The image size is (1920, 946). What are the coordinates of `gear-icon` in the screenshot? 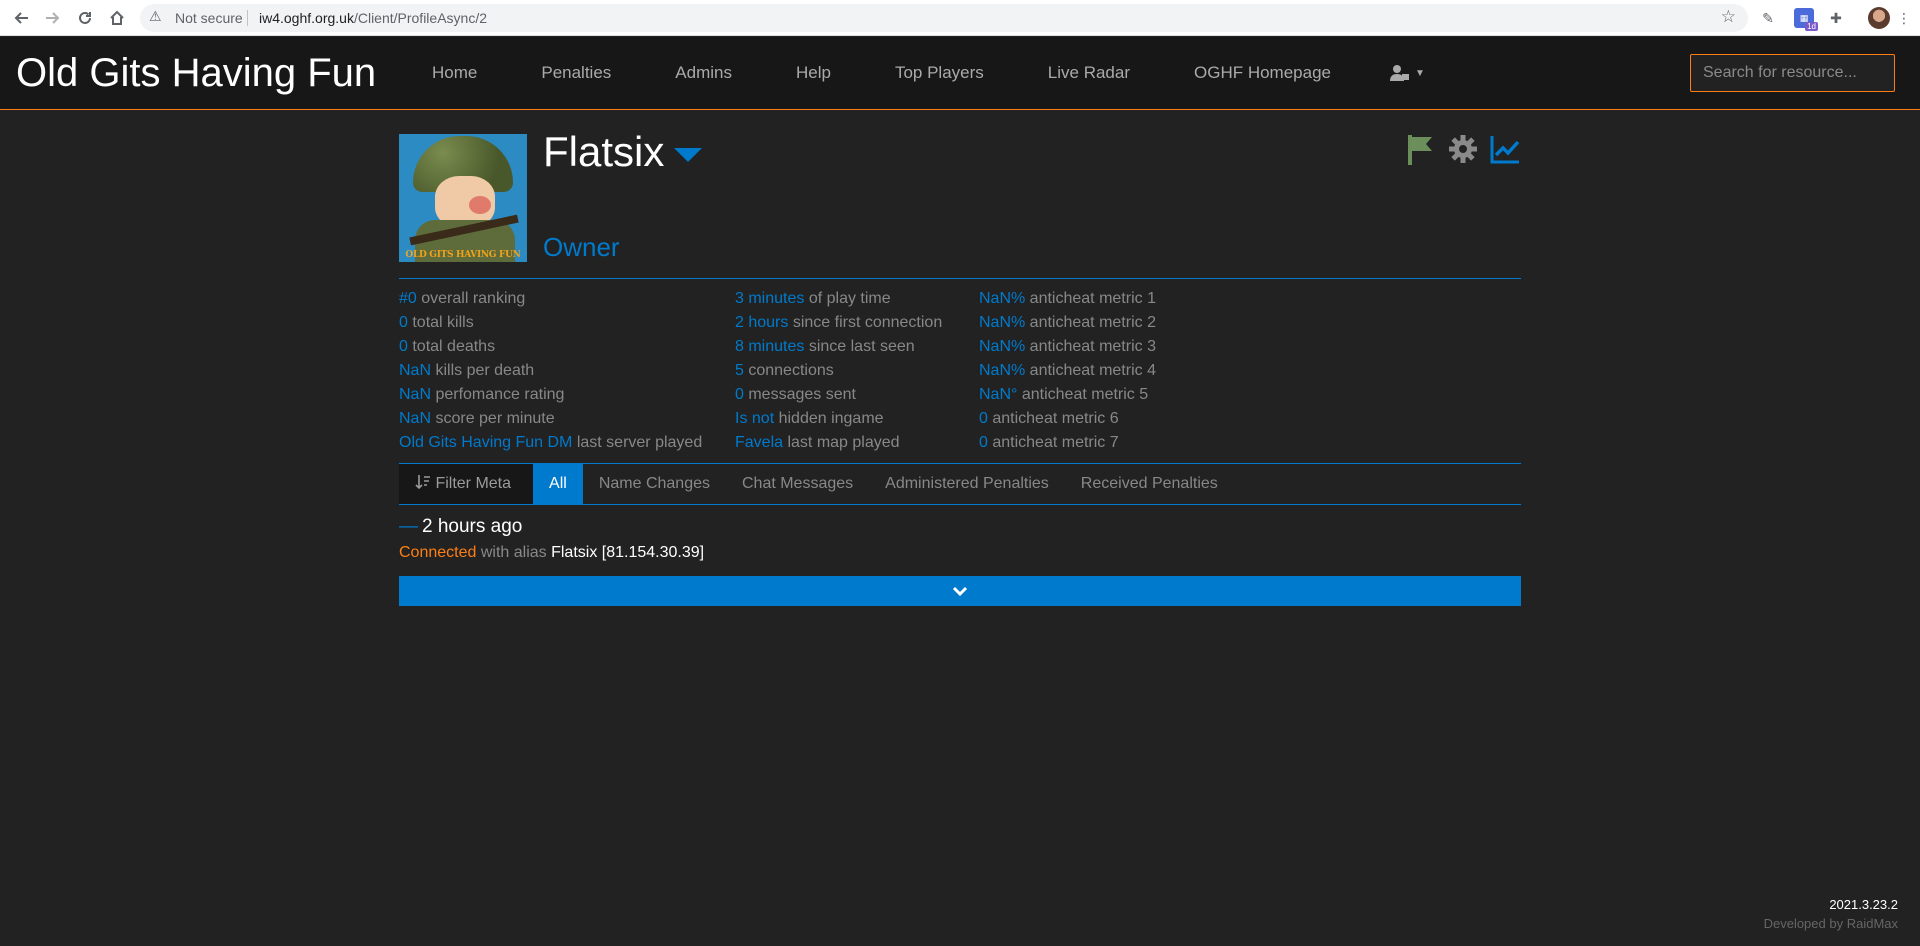 It's located at (1463, 149).